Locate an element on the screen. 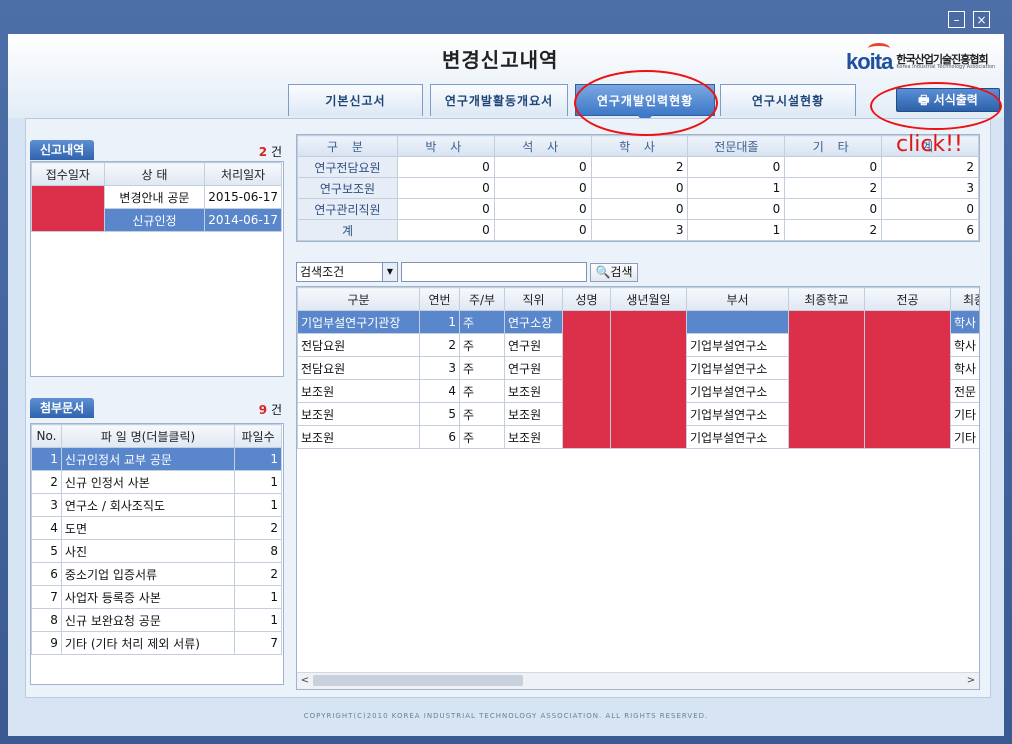  reports-title: 신고내역 is located at coordinates (62, 150).